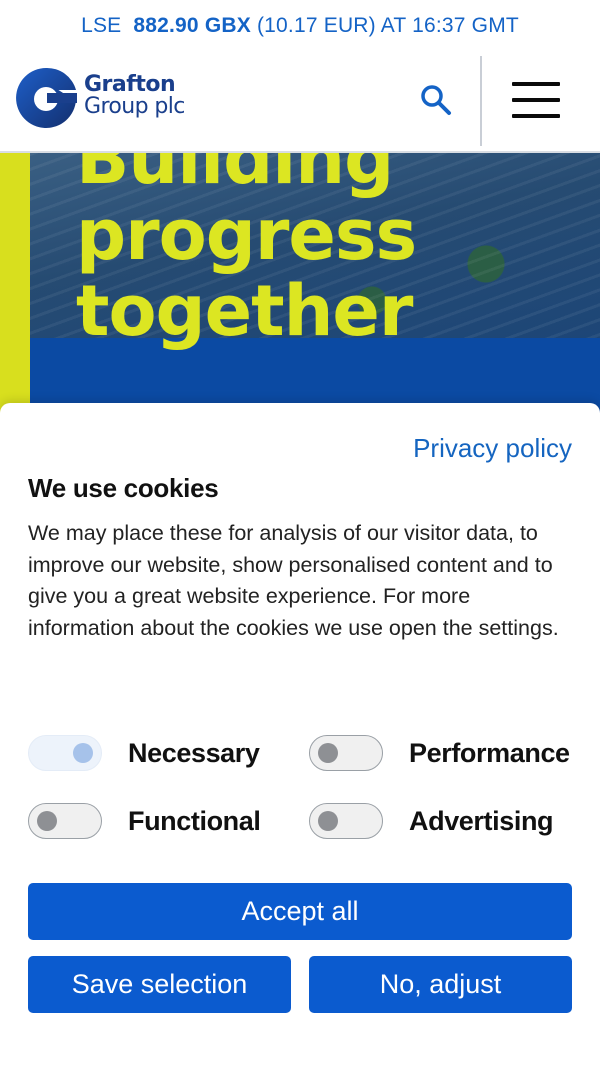 Image resolution: width=600 pixels, height=1065 pixels. I want to click on hero-title-line-2: together, so click(244, 311).